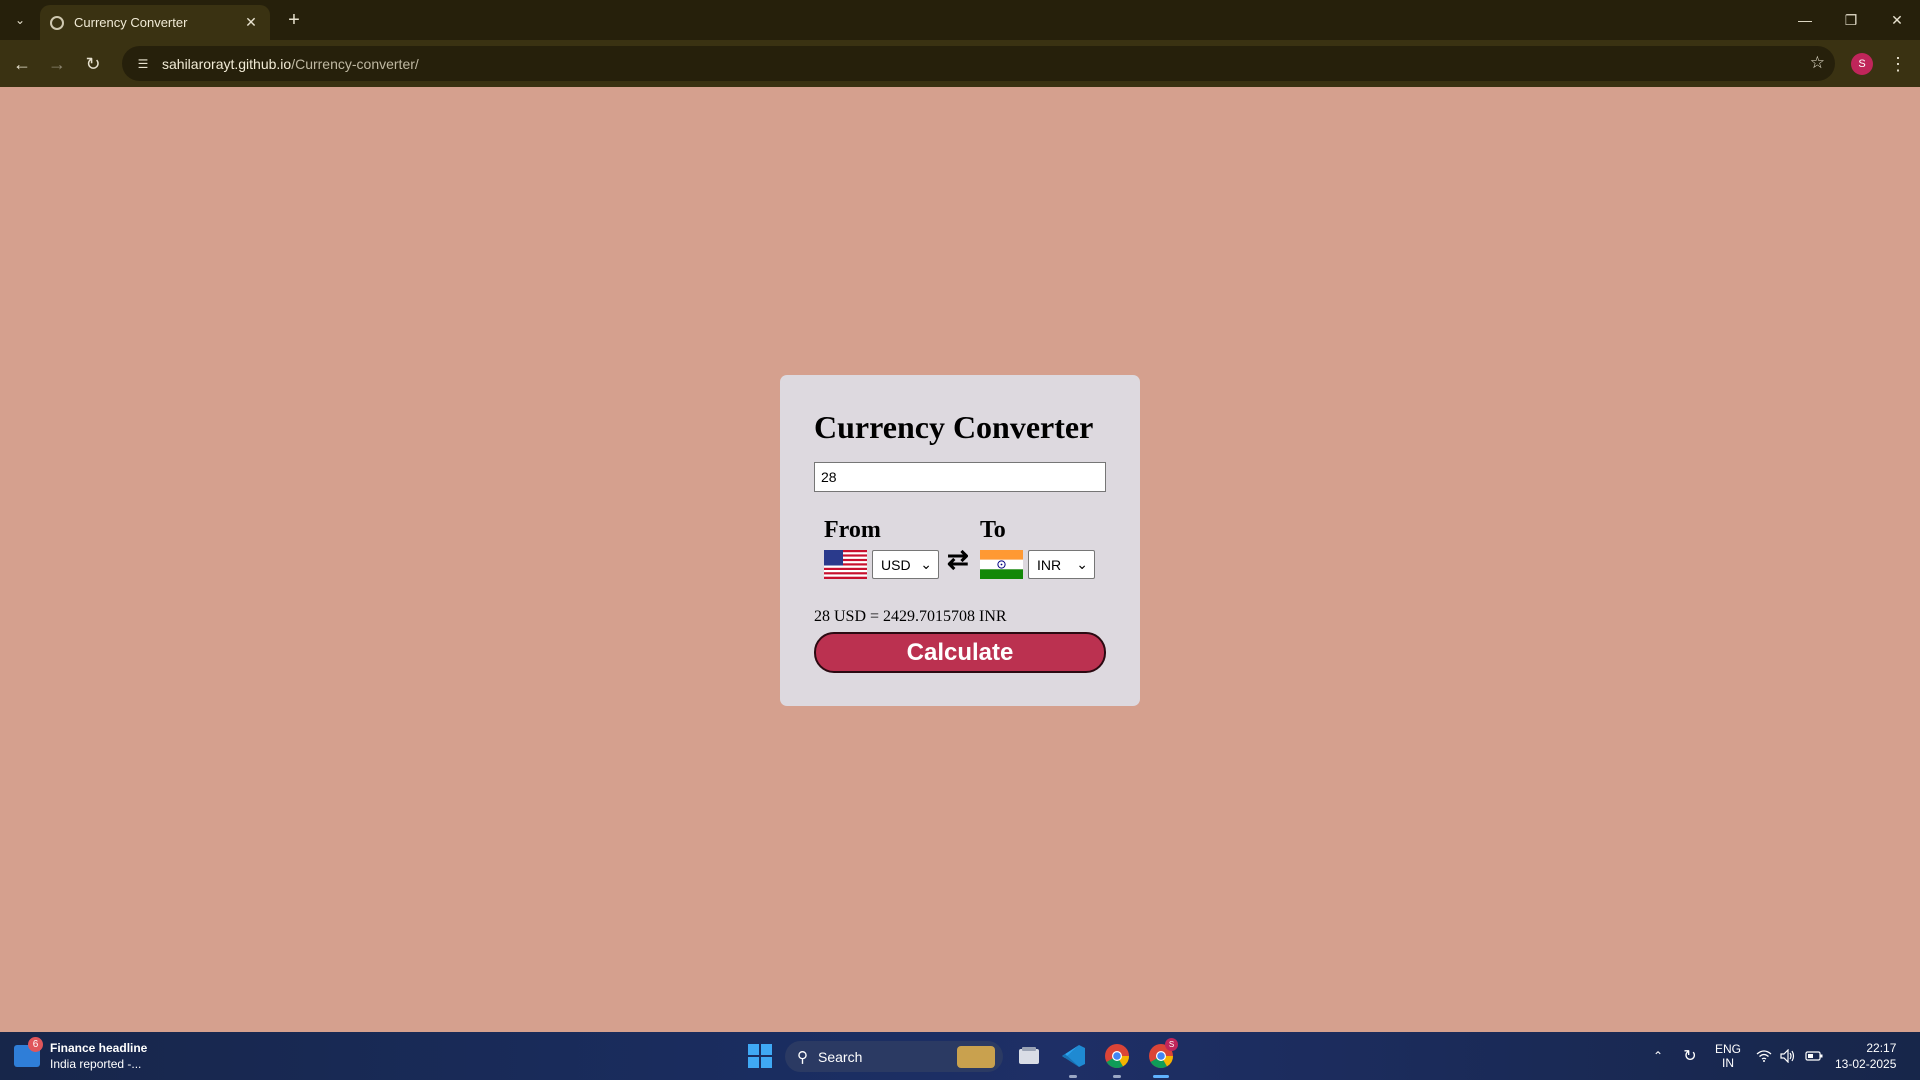 This screenshot has width=1920, height=1080. Describe the element at coordinates (57, 64) in the screenshot. I see `forward-arrow-icon: →` at that location.